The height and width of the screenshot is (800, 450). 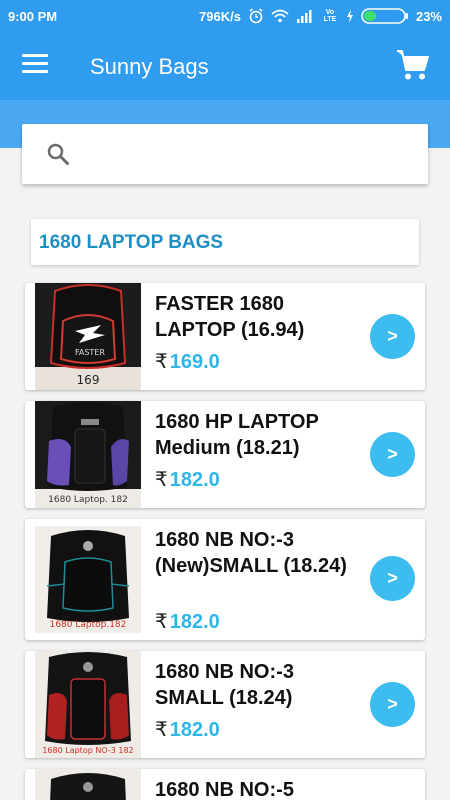 I want to click on search-input, so click(x=249, y=154).